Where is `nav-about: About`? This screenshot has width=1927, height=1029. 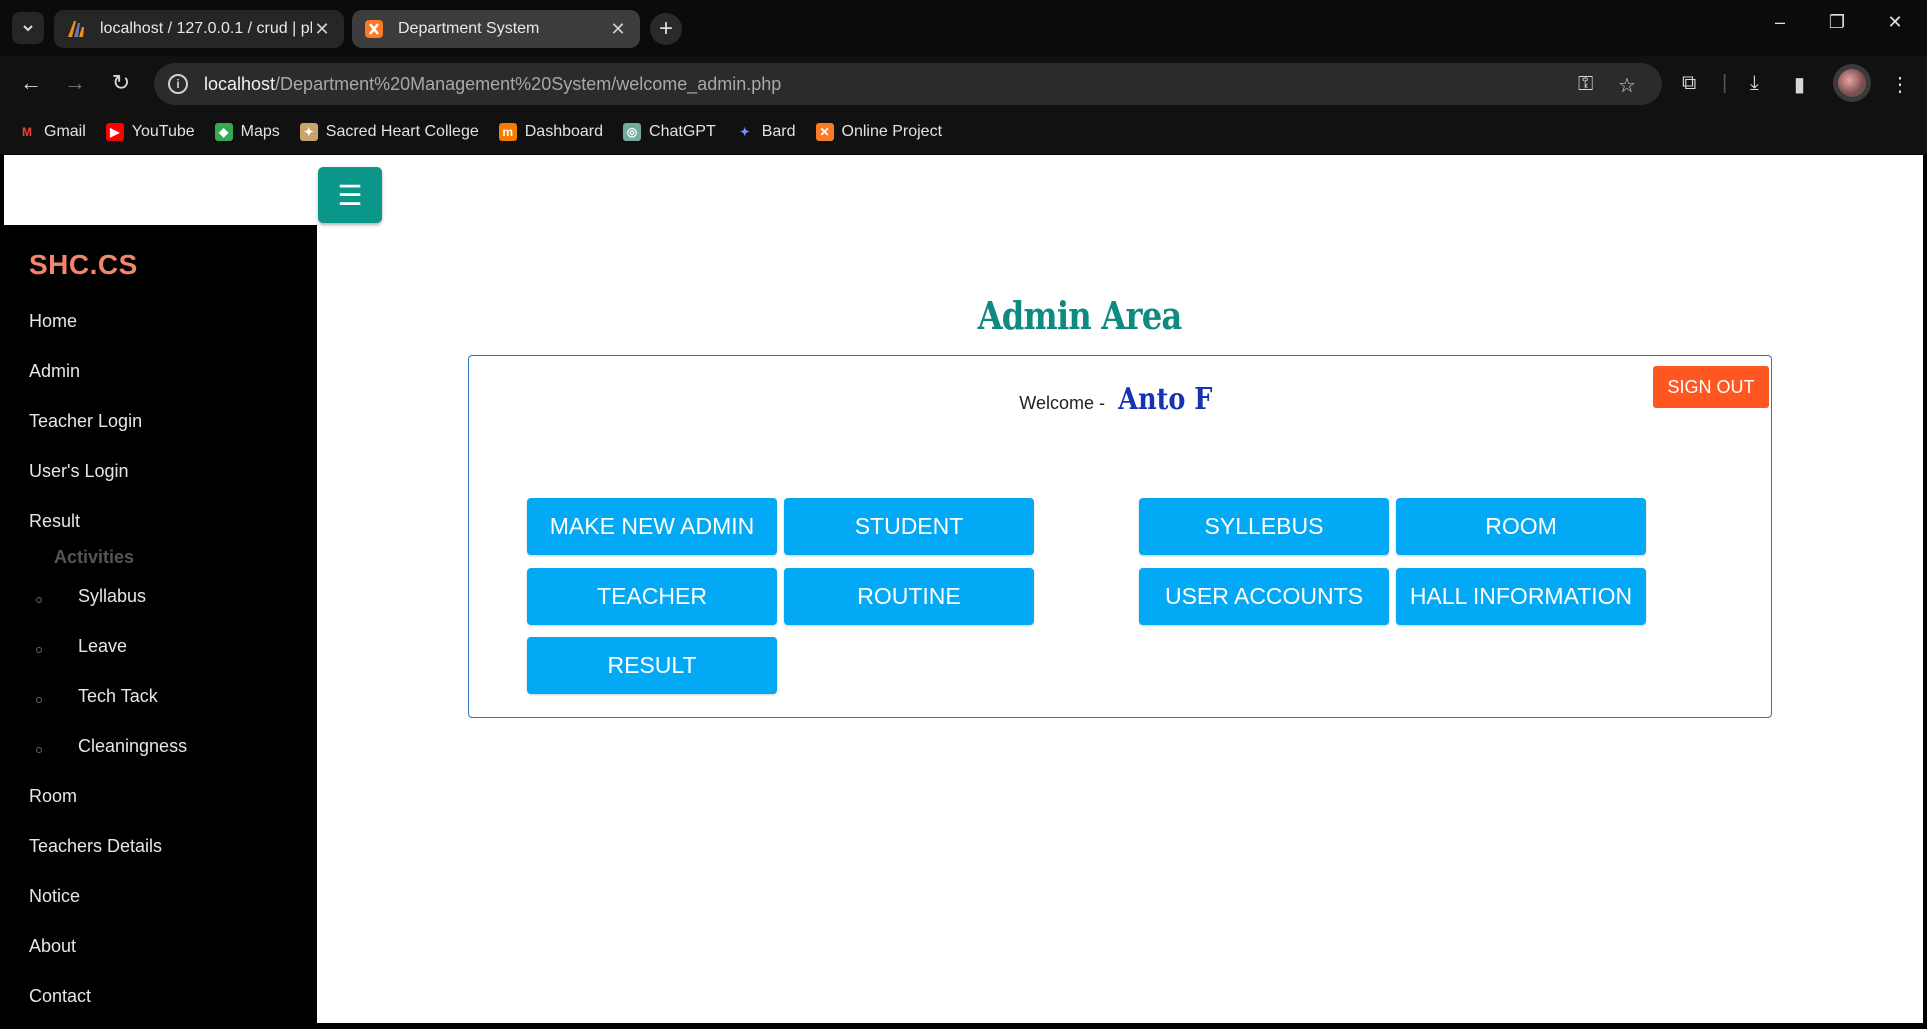 nav-about: About is located at coordinates (52, 946).